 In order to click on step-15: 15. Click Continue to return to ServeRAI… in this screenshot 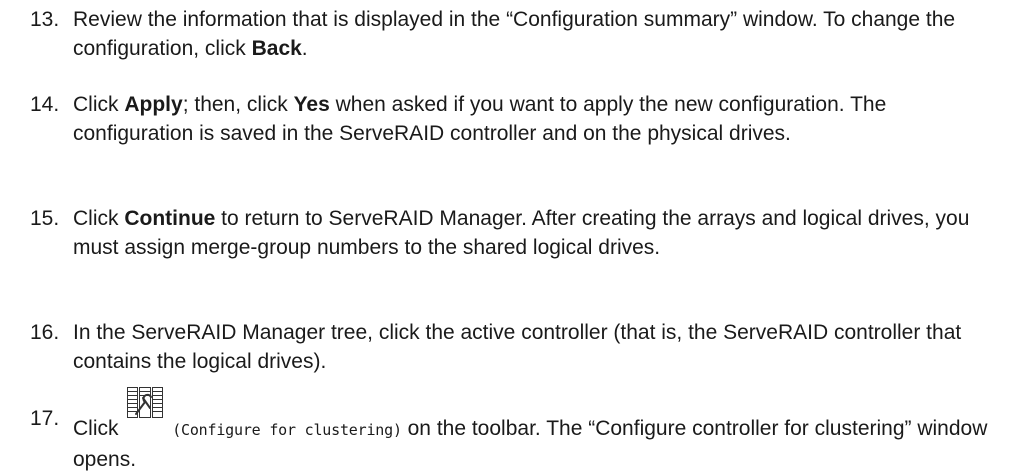, I will do `click(510, 233)`.